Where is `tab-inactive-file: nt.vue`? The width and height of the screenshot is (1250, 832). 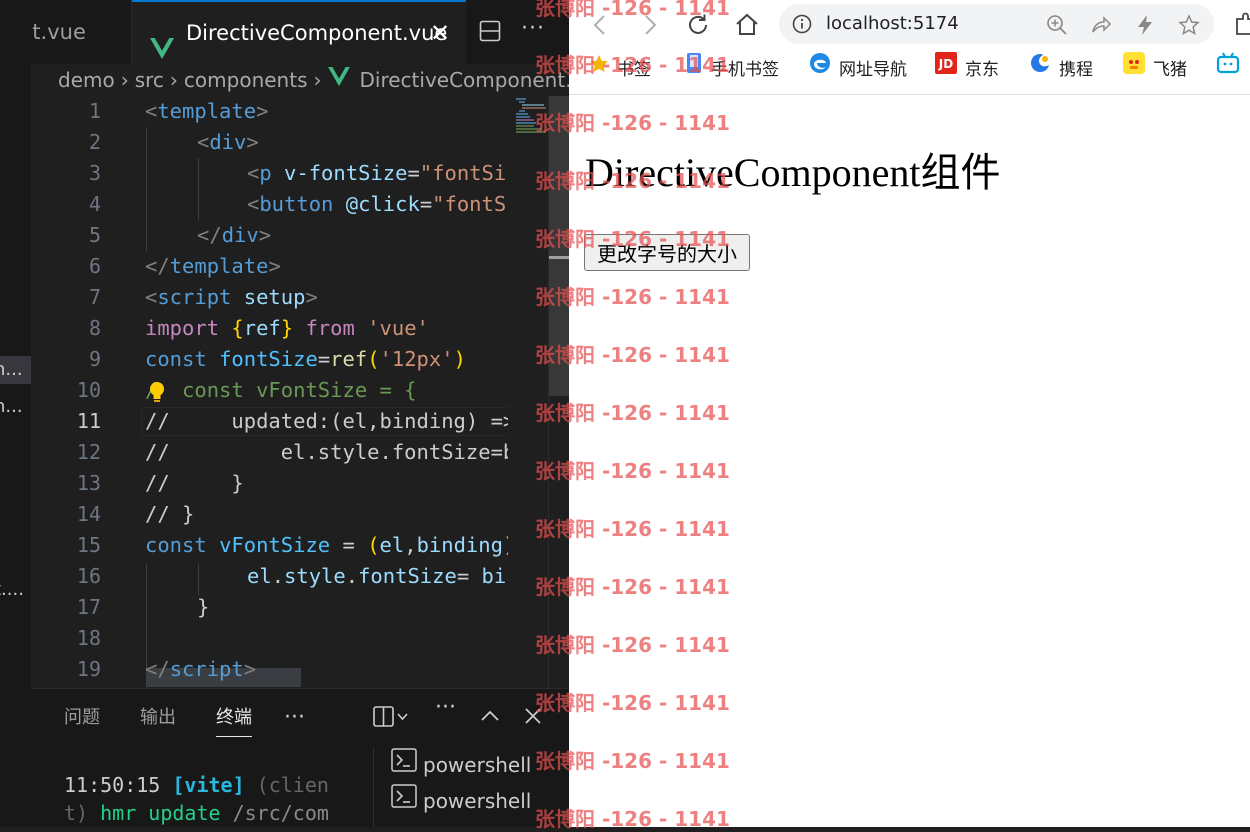
tab-inactive-file: nt.vue is located at coordinates (81, 32).